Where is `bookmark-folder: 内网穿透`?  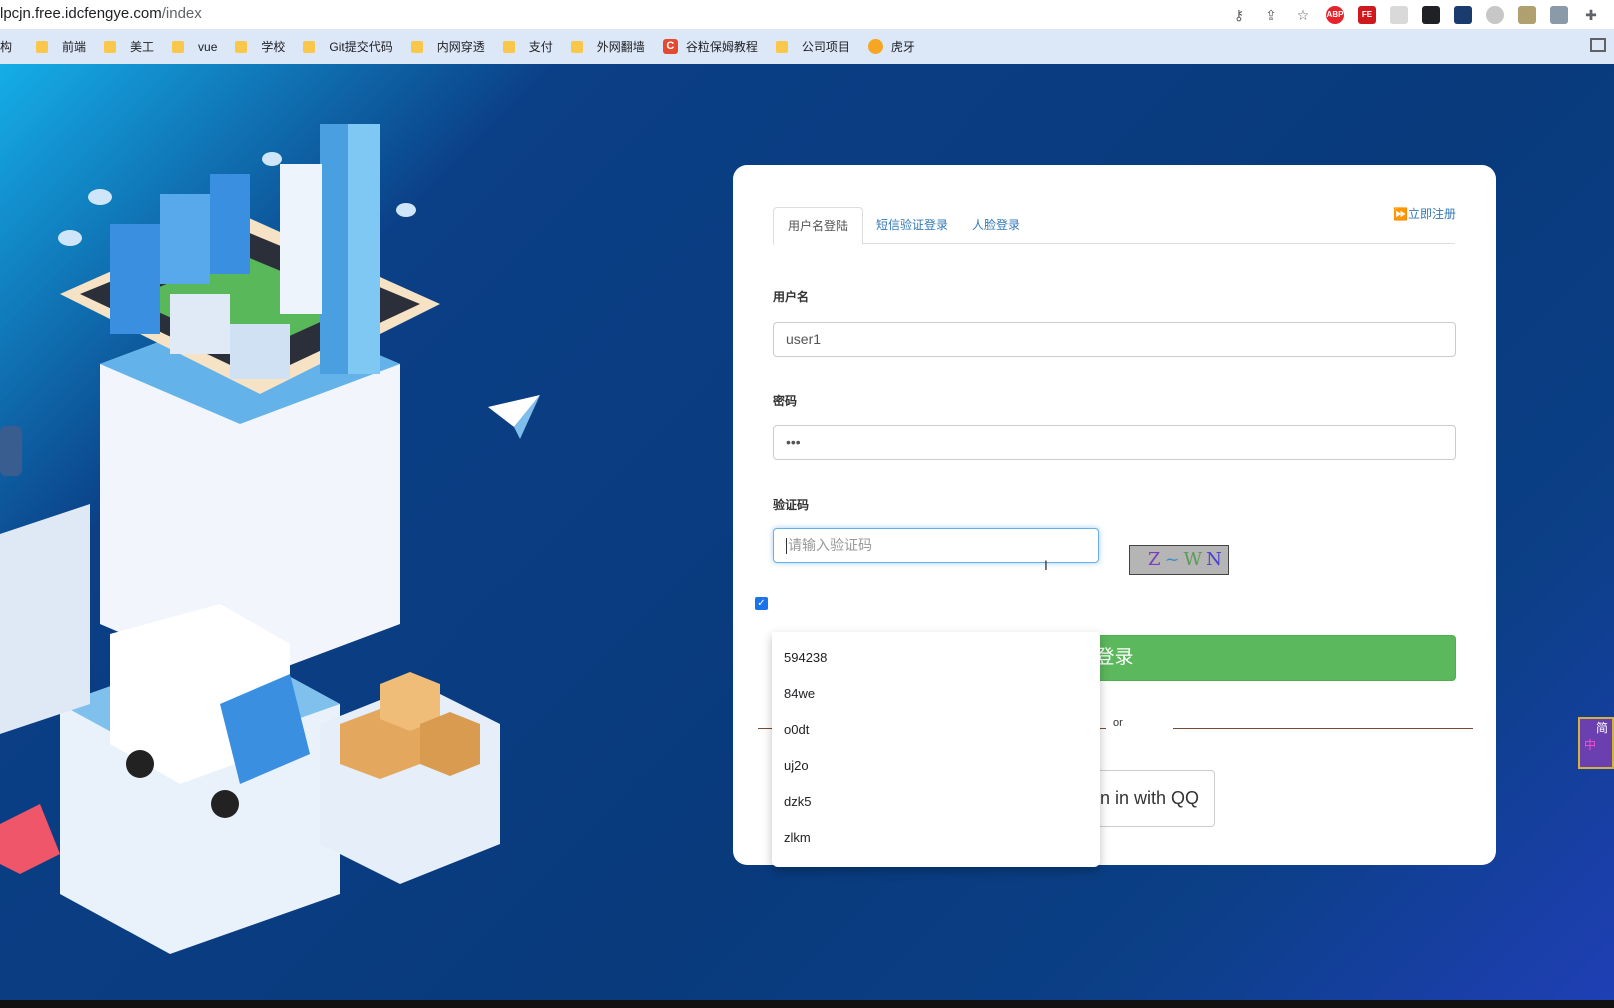
bookmark-folder: 内网穿透 is located at coordinates (447, 46).